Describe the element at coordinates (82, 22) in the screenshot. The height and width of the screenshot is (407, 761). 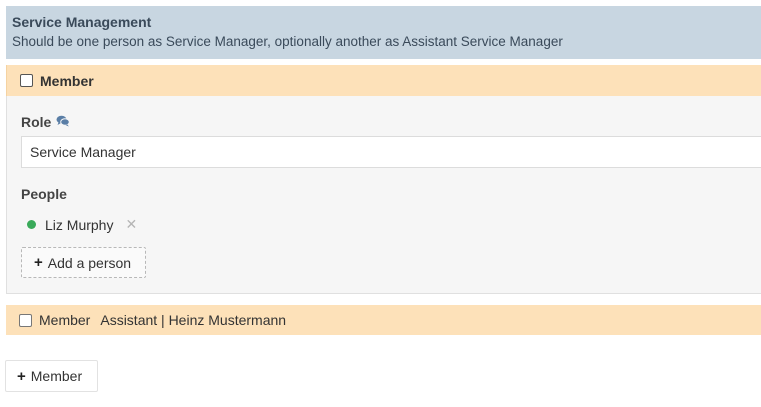
I see `section-title: Service Management` at that location.